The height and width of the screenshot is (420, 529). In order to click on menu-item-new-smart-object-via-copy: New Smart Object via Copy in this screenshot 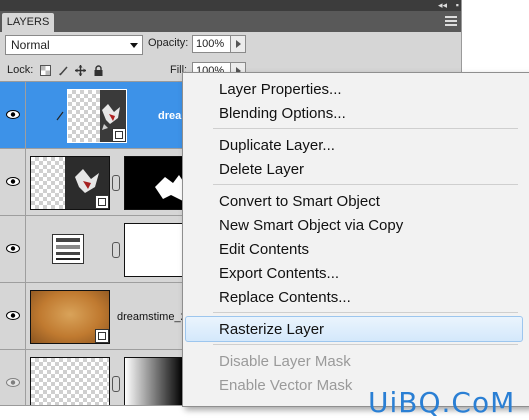, I will do `click(311, 225)`.